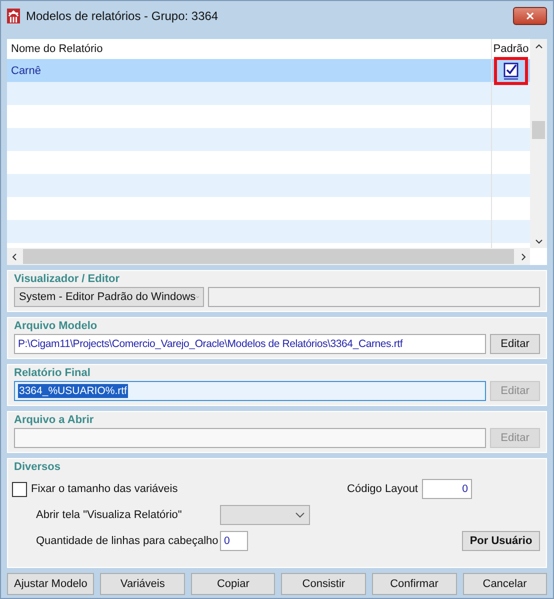 The image size is (554, 599). Describe the element at coordinates (501, 541) in the screenshot. I see `per-user-button: Por Usuário` at that location.